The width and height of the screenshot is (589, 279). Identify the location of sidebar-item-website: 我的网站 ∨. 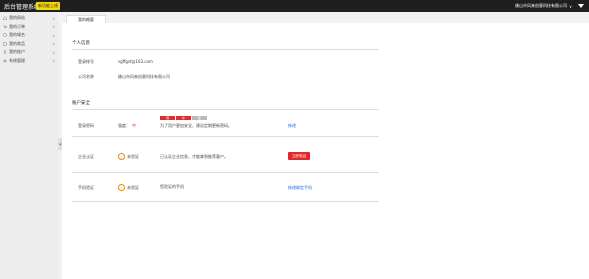
(29, 18).